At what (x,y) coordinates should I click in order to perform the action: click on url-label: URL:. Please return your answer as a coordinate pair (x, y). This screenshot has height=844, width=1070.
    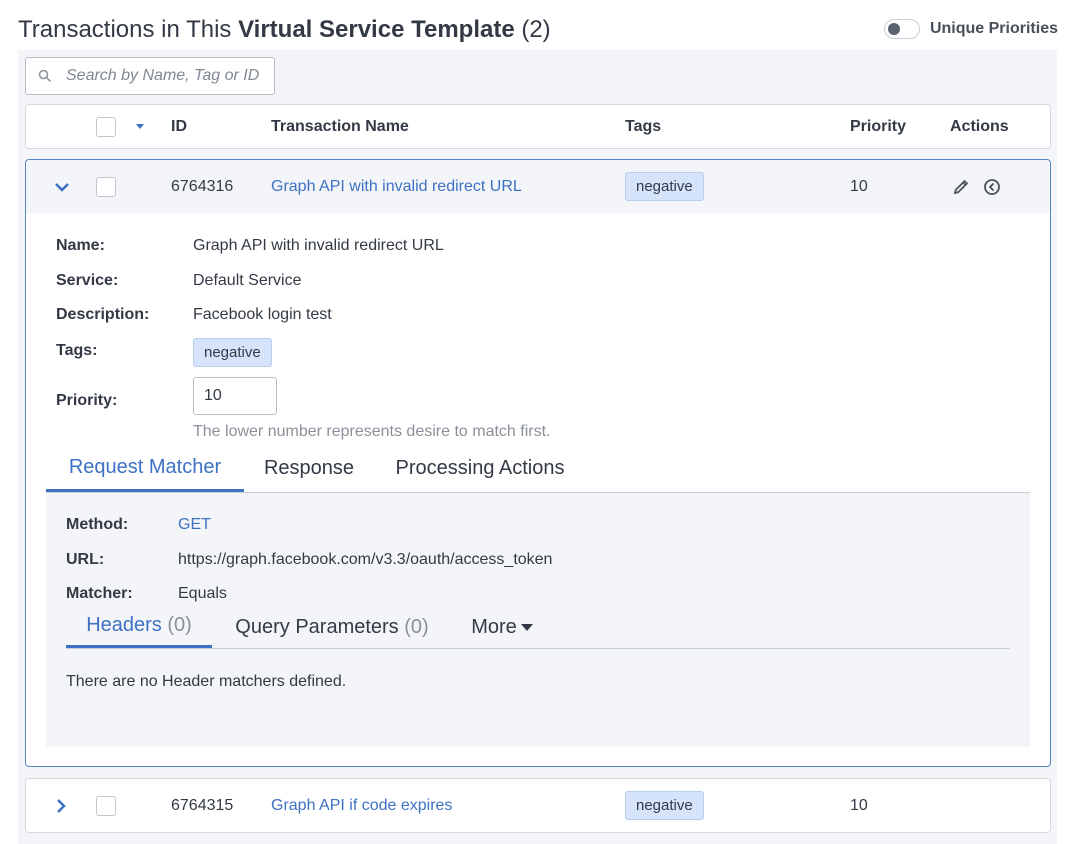
    Looking at the image, I should click on (85, 560).